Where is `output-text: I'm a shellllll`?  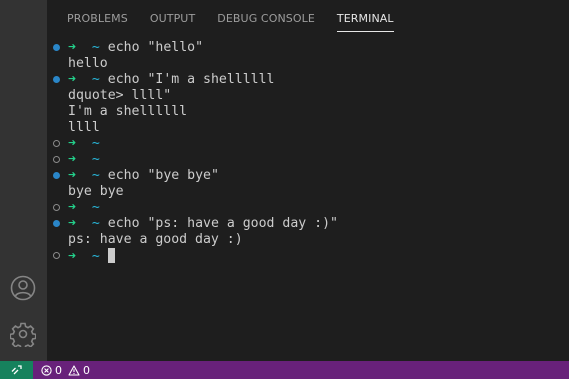 output-text: I'm a shellllll is located at coordinates (128, 111).